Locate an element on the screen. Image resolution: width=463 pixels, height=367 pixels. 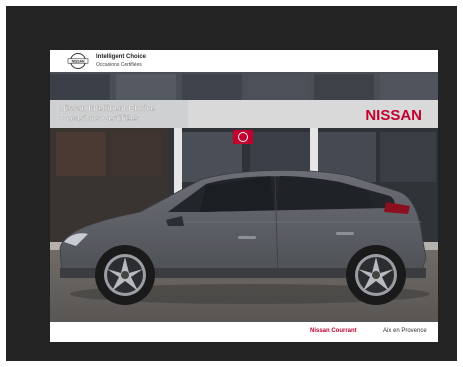
facade-sign-line1: Nissan Intelligent Choice is located at coordinates (108, 108).